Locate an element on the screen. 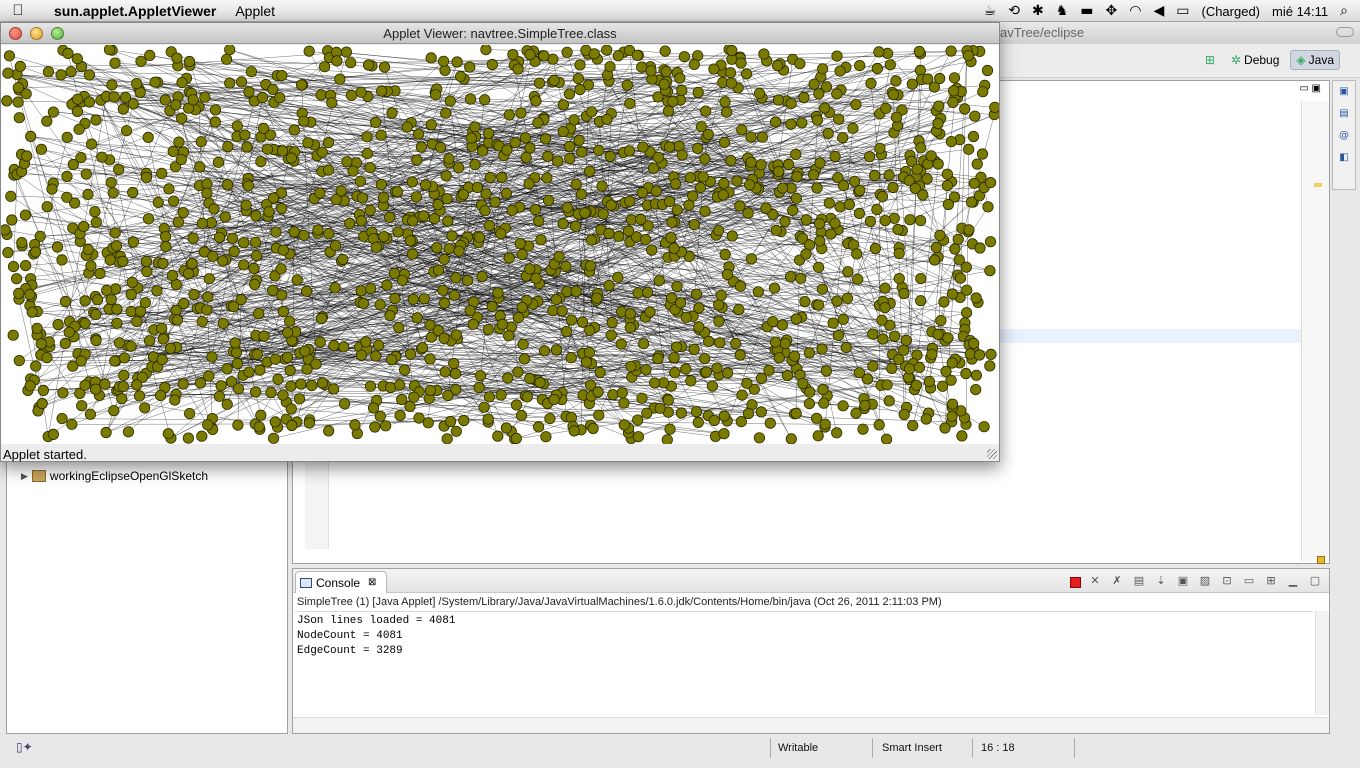 This screenshot has width=1360, height=768. sync-icon: ⟲ is located at coordinates (1014, 11).